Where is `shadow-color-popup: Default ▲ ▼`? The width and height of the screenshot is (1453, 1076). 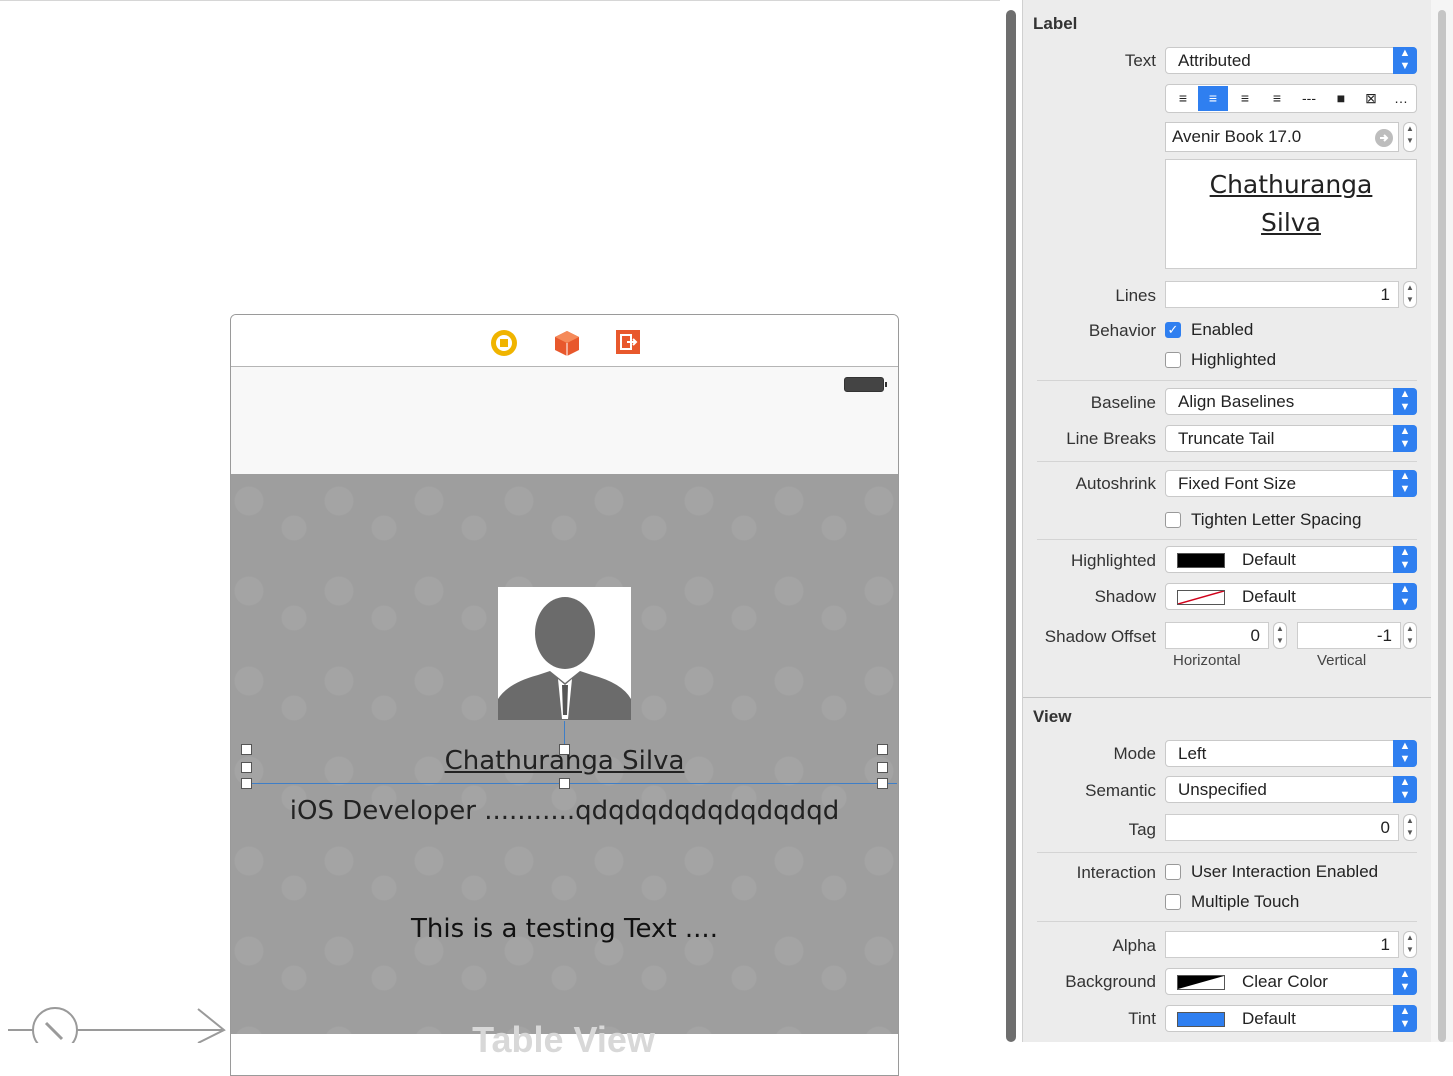
shadow-color-popup: Default ▲ ▼ is located at coordinates (1291, 596).